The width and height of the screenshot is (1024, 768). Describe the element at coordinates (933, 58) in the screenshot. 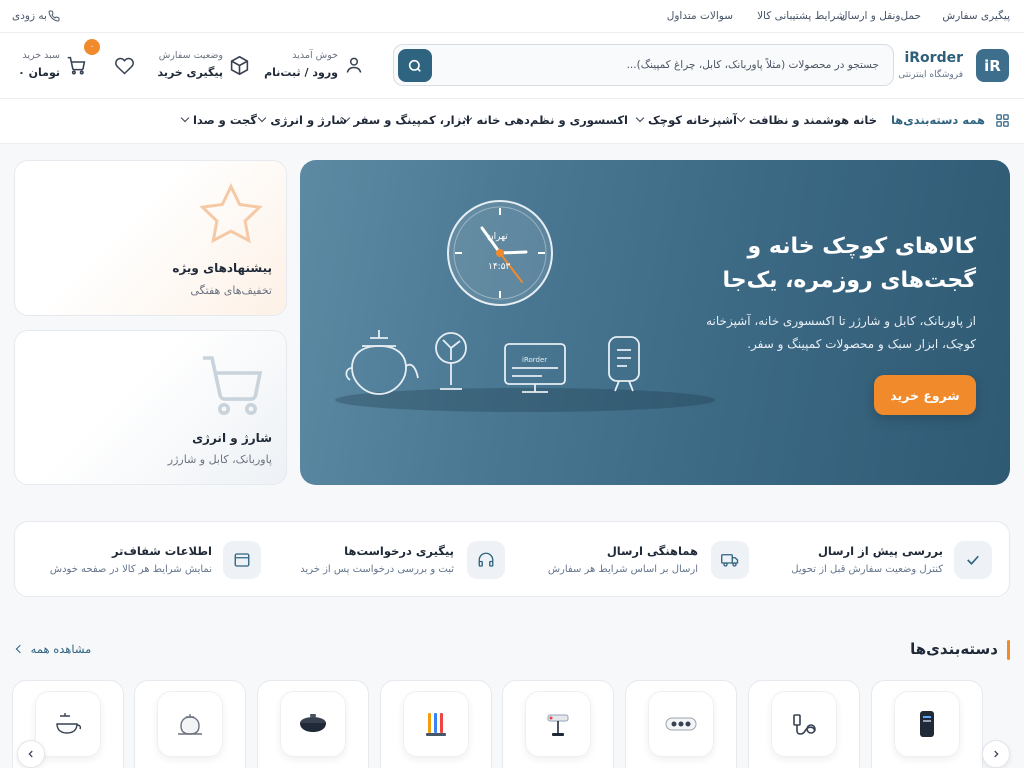

I see `logo-name: iRorder` at that location.